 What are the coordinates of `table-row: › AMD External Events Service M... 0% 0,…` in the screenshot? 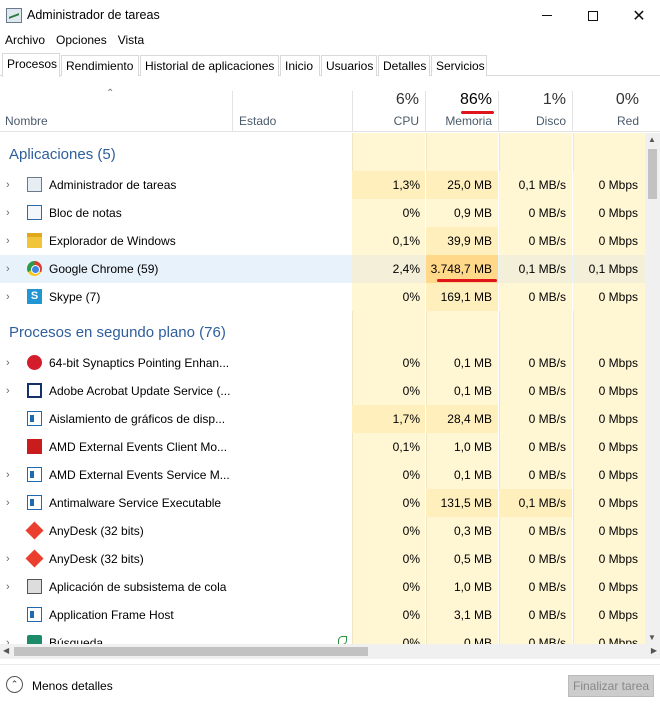 It's located at (322, 475).